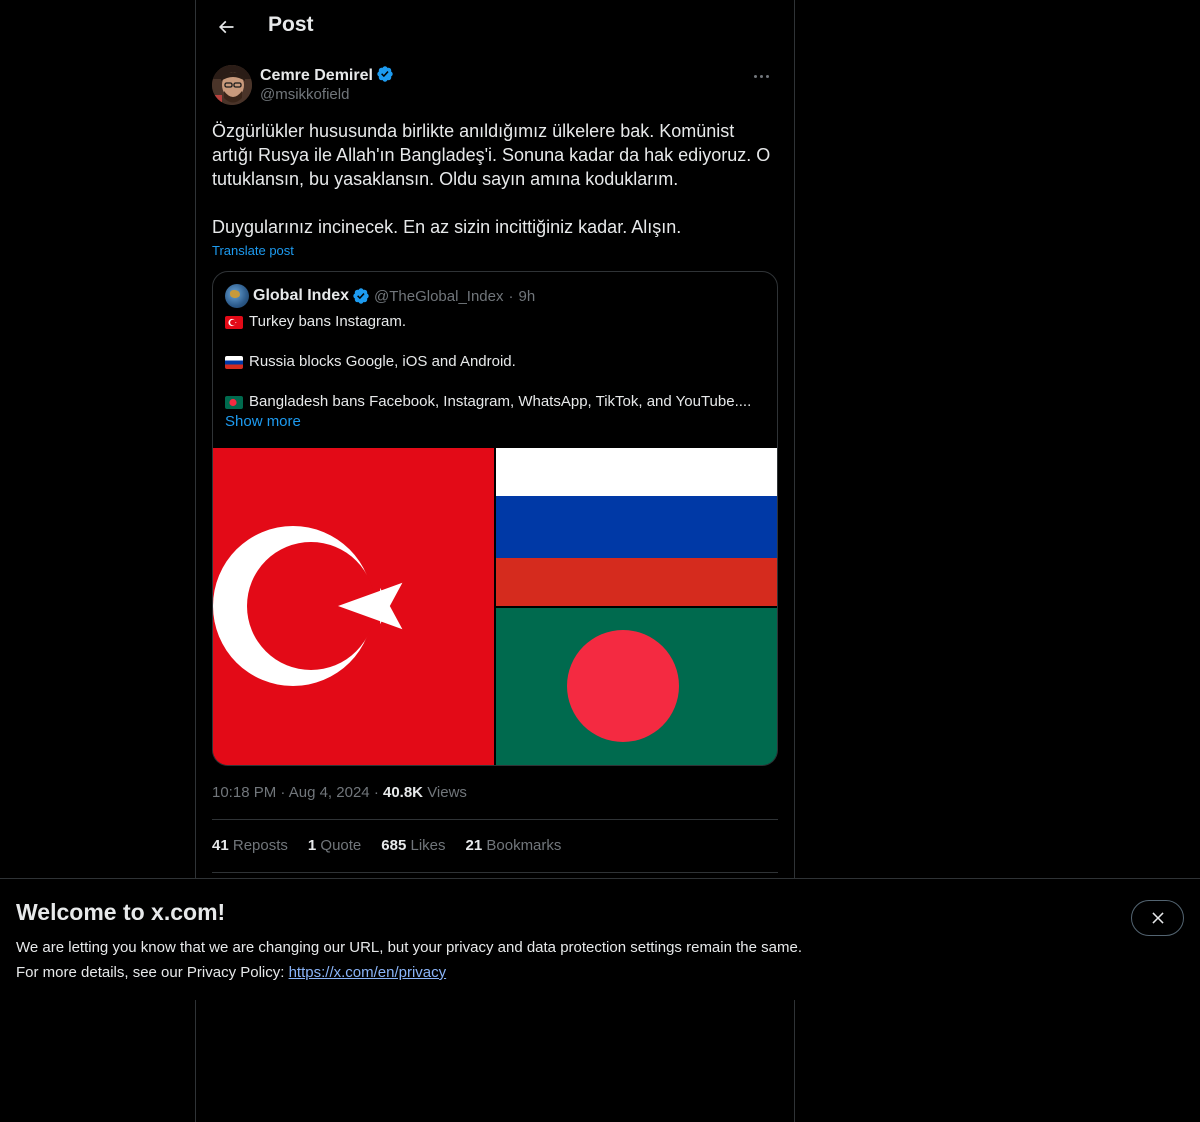 This screenshot has height=1122, width=1200. What do you see at coordinates (291, 24) in the screenshot?
I see `page-title: Post` at bounding box center [291, 24].